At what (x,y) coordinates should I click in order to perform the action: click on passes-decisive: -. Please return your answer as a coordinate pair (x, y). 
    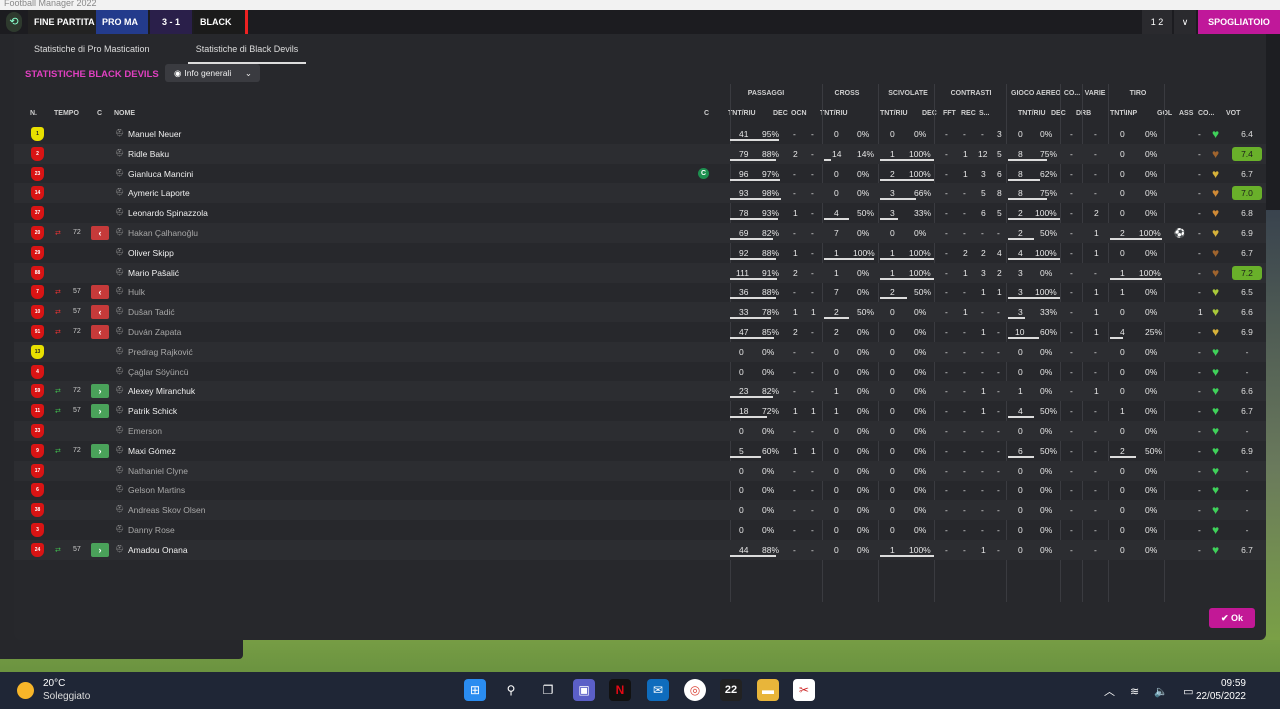
    Looking at the image, I should click on (794, 233).